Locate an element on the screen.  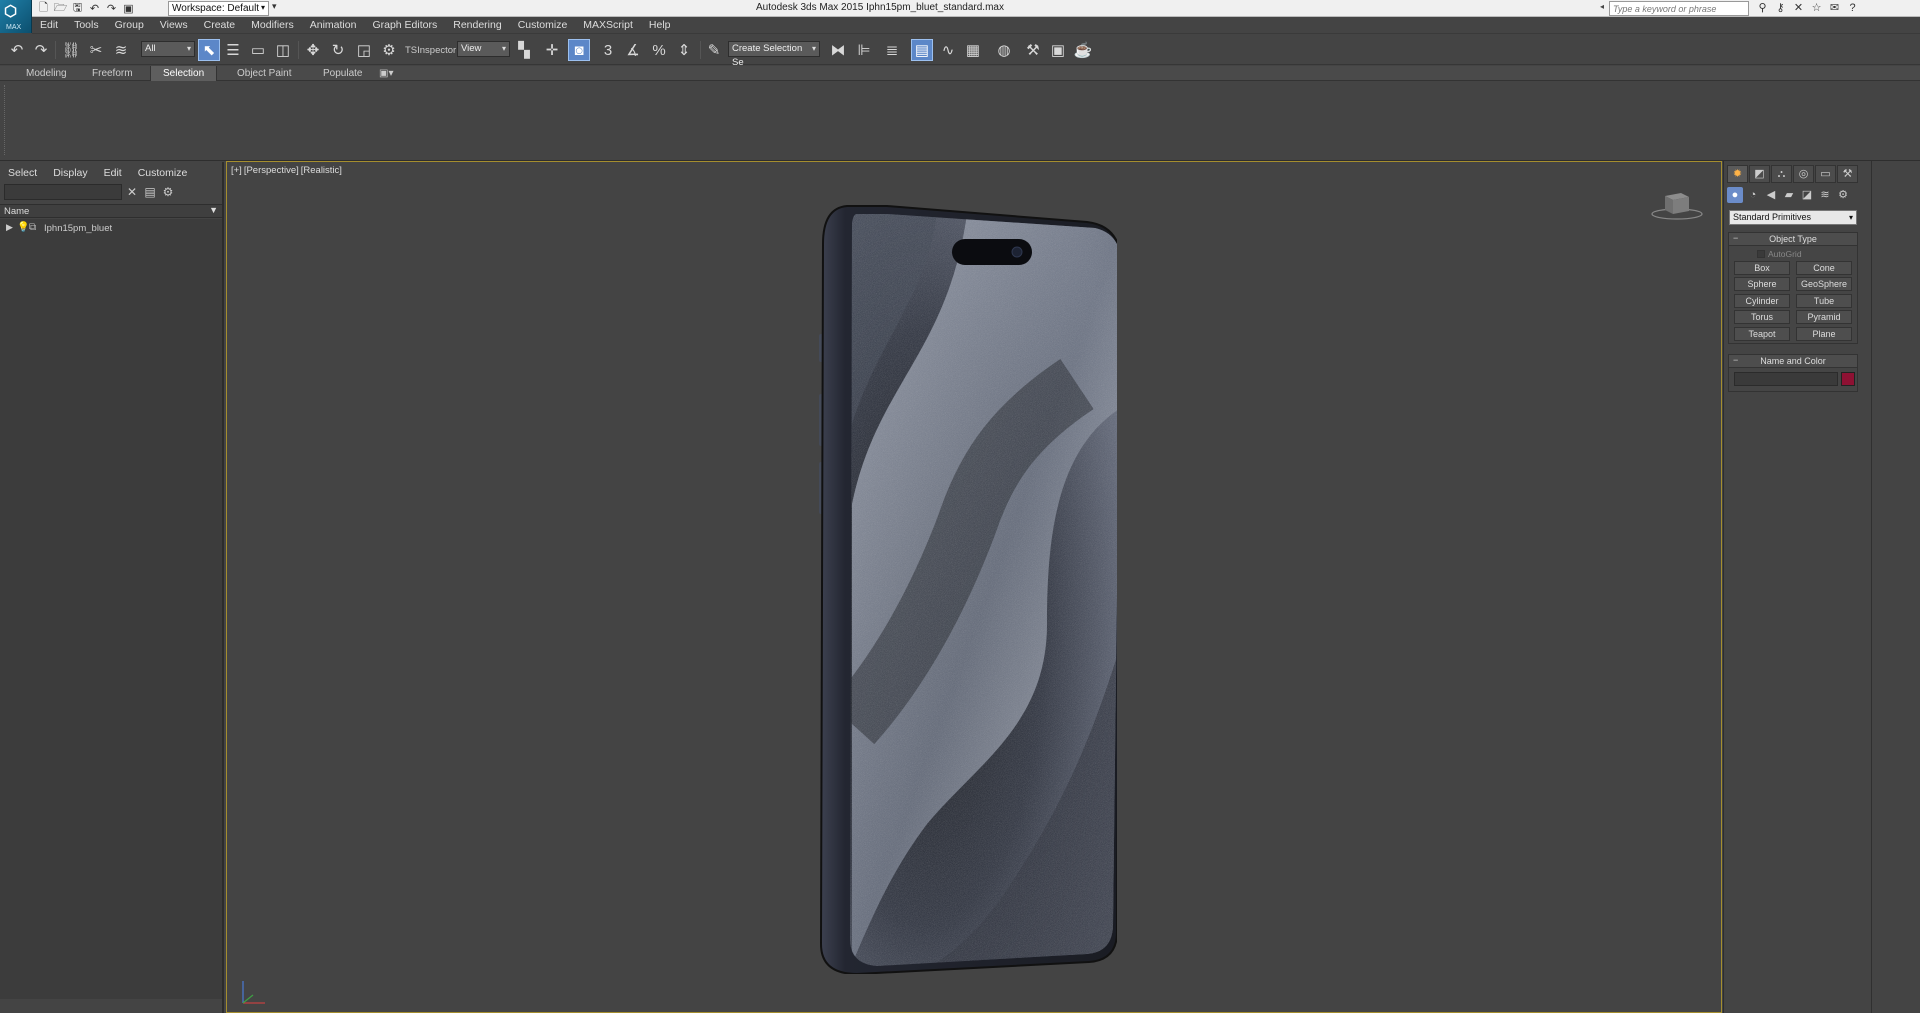
se-menu-edit: Edit is located at coordinates (113, 173).